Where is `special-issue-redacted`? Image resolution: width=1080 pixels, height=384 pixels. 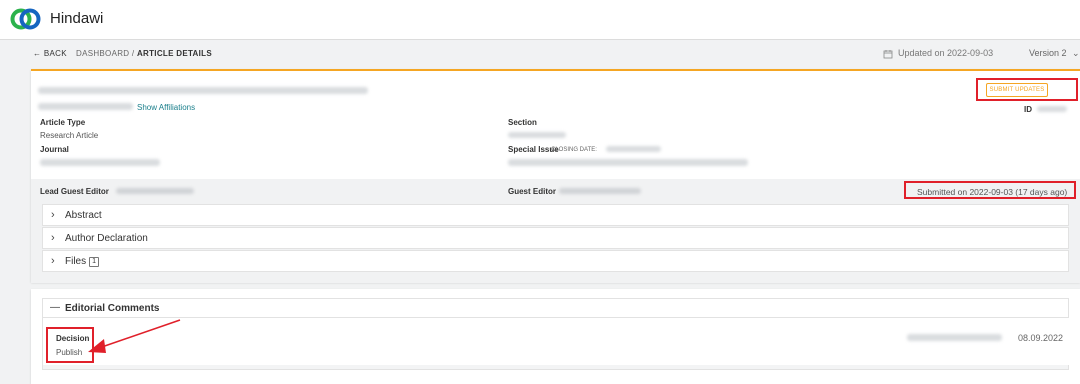
special-issue-redacted is located at coordinates (628, 162).